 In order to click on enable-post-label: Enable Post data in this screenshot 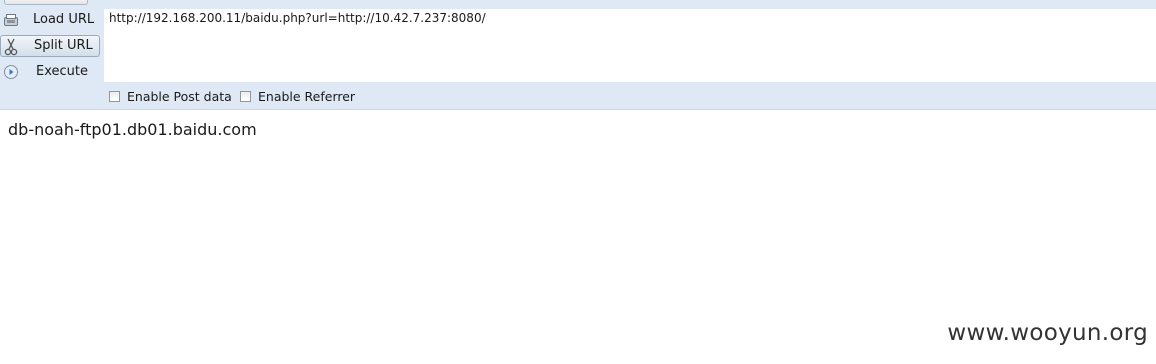, I will do `click(179, 96)`.